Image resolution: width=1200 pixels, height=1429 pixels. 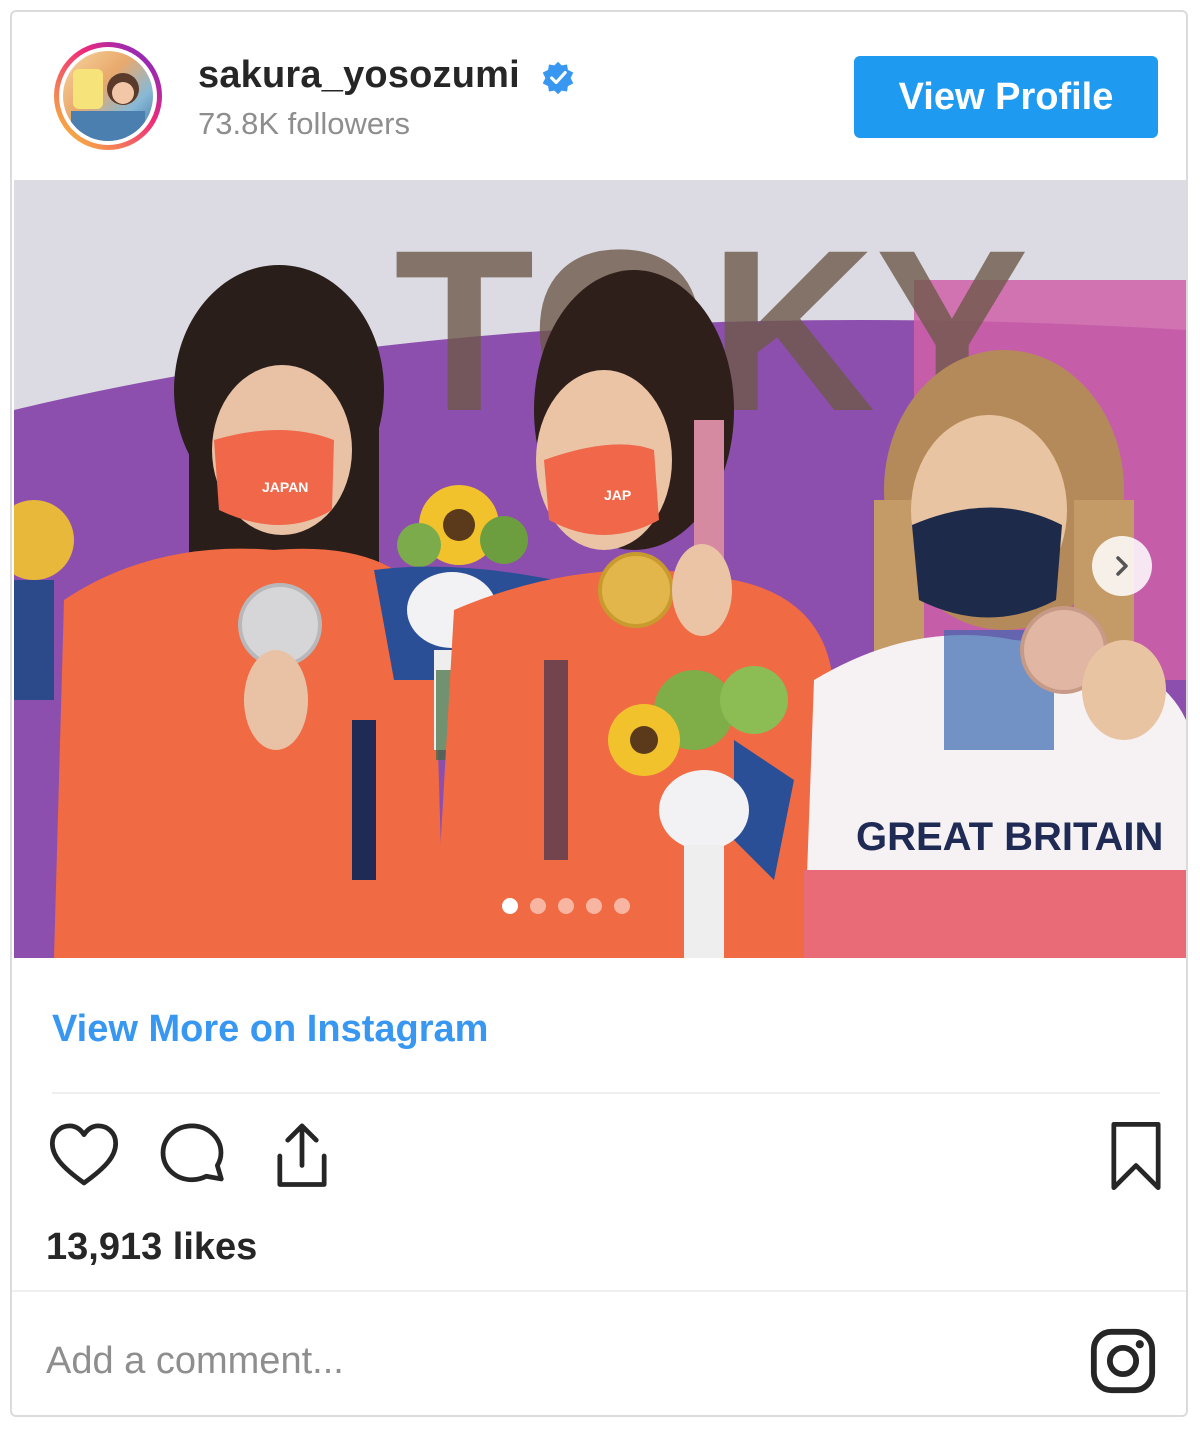 What do you see at coordinates (192, 1156) in the screenshot?
I see `comment-icon` at bounding box center [192, 1156].